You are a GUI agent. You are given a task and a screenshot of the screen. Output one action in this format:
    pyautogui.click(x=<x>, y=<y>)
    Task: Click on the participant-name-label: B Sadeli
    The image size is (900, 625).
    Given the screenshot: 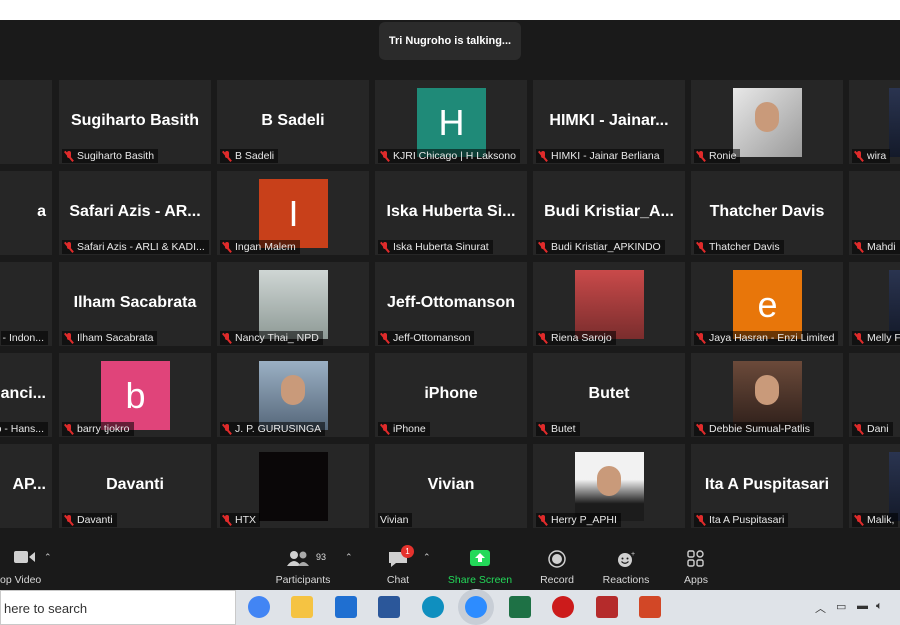 What is the action you would take?
    pyautogui.click(x=249, y=156)
    